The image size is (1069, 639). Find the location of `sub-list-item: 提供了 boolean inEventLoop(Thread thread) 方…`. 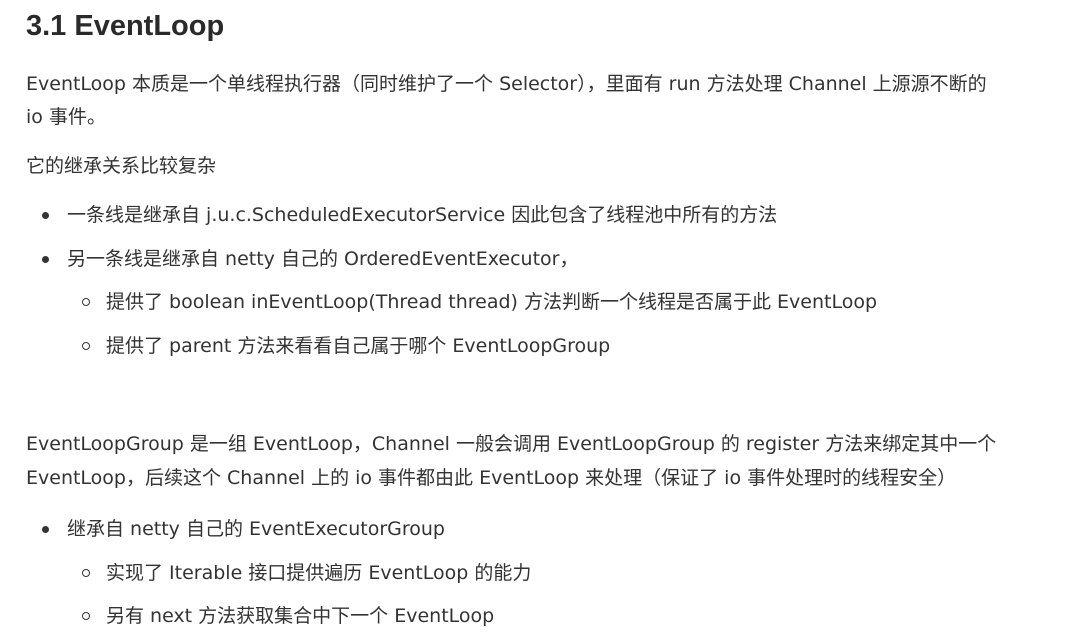

sub-list-item: 提供了 boolean inEventLoop(Thread thread) 方… is located at coordinates (492, 302).